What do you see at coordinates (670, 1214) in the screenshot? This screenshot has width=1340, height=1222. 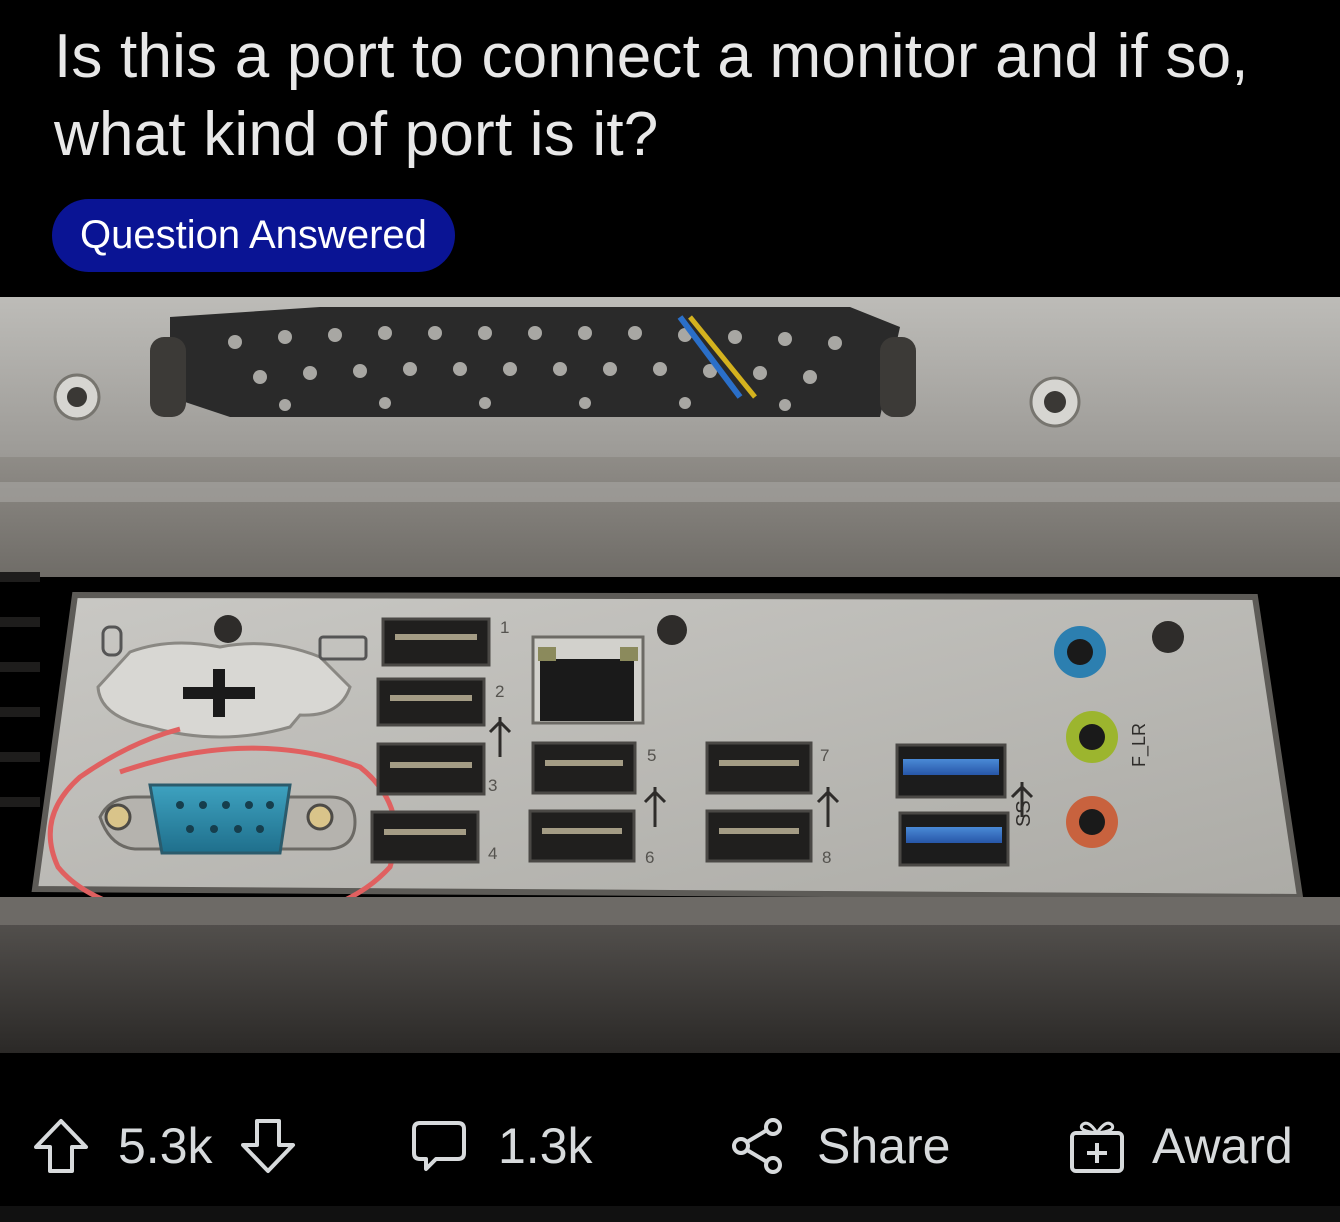 I see `bottom-divider` at bounding box center [670, 1214].